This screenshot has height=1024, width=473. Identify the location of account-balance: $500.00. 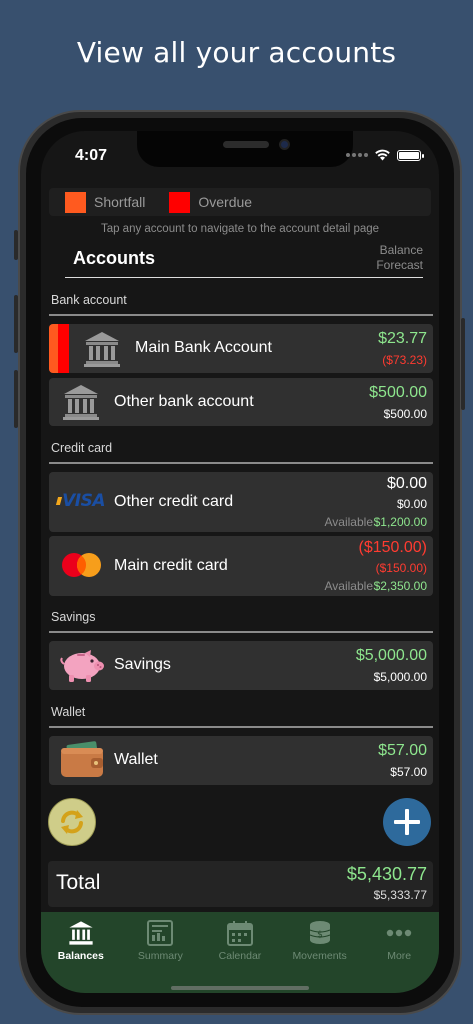
(398, 392).